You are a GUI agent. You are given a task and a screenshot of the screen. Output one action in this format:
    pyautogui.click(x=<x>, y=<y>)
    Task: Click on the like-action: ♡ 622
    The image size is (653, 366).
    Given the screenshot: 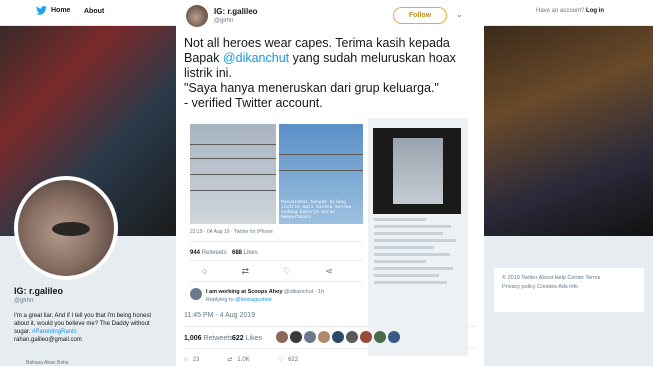 What is the action you would take?
    pyautogui.click(x=288, y=360)
    